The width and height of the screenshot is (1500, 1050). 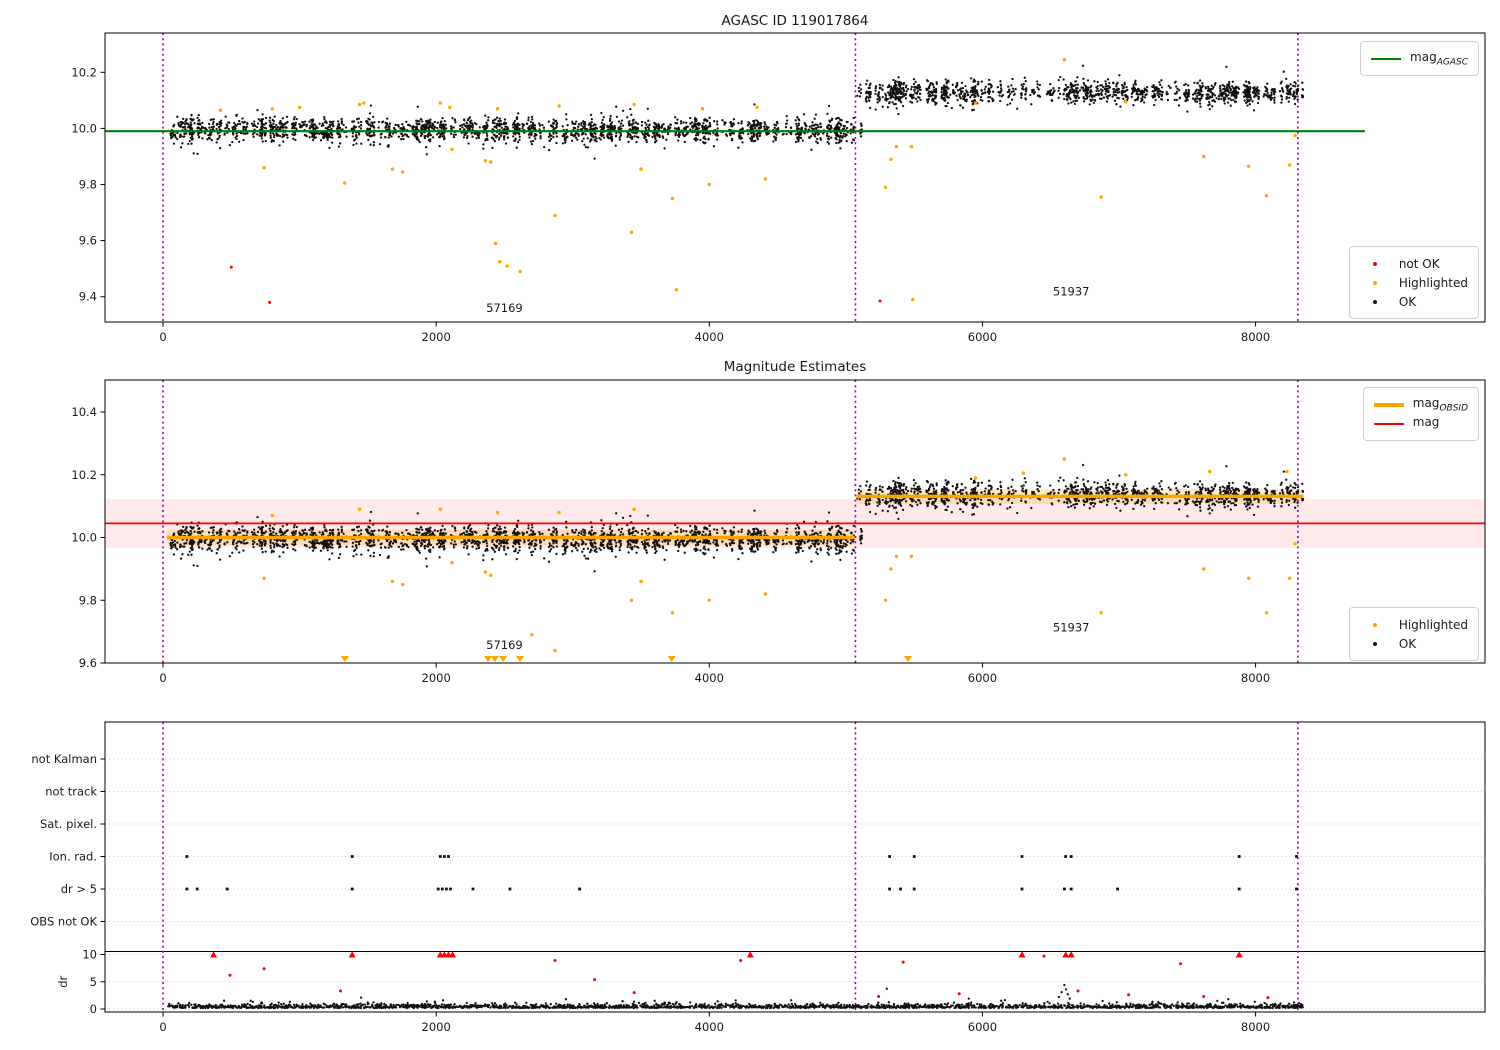 What do you see at coordinates (735, 996) in the screenshot?
I see `dr-points-group` at bounding box center [735, 996].